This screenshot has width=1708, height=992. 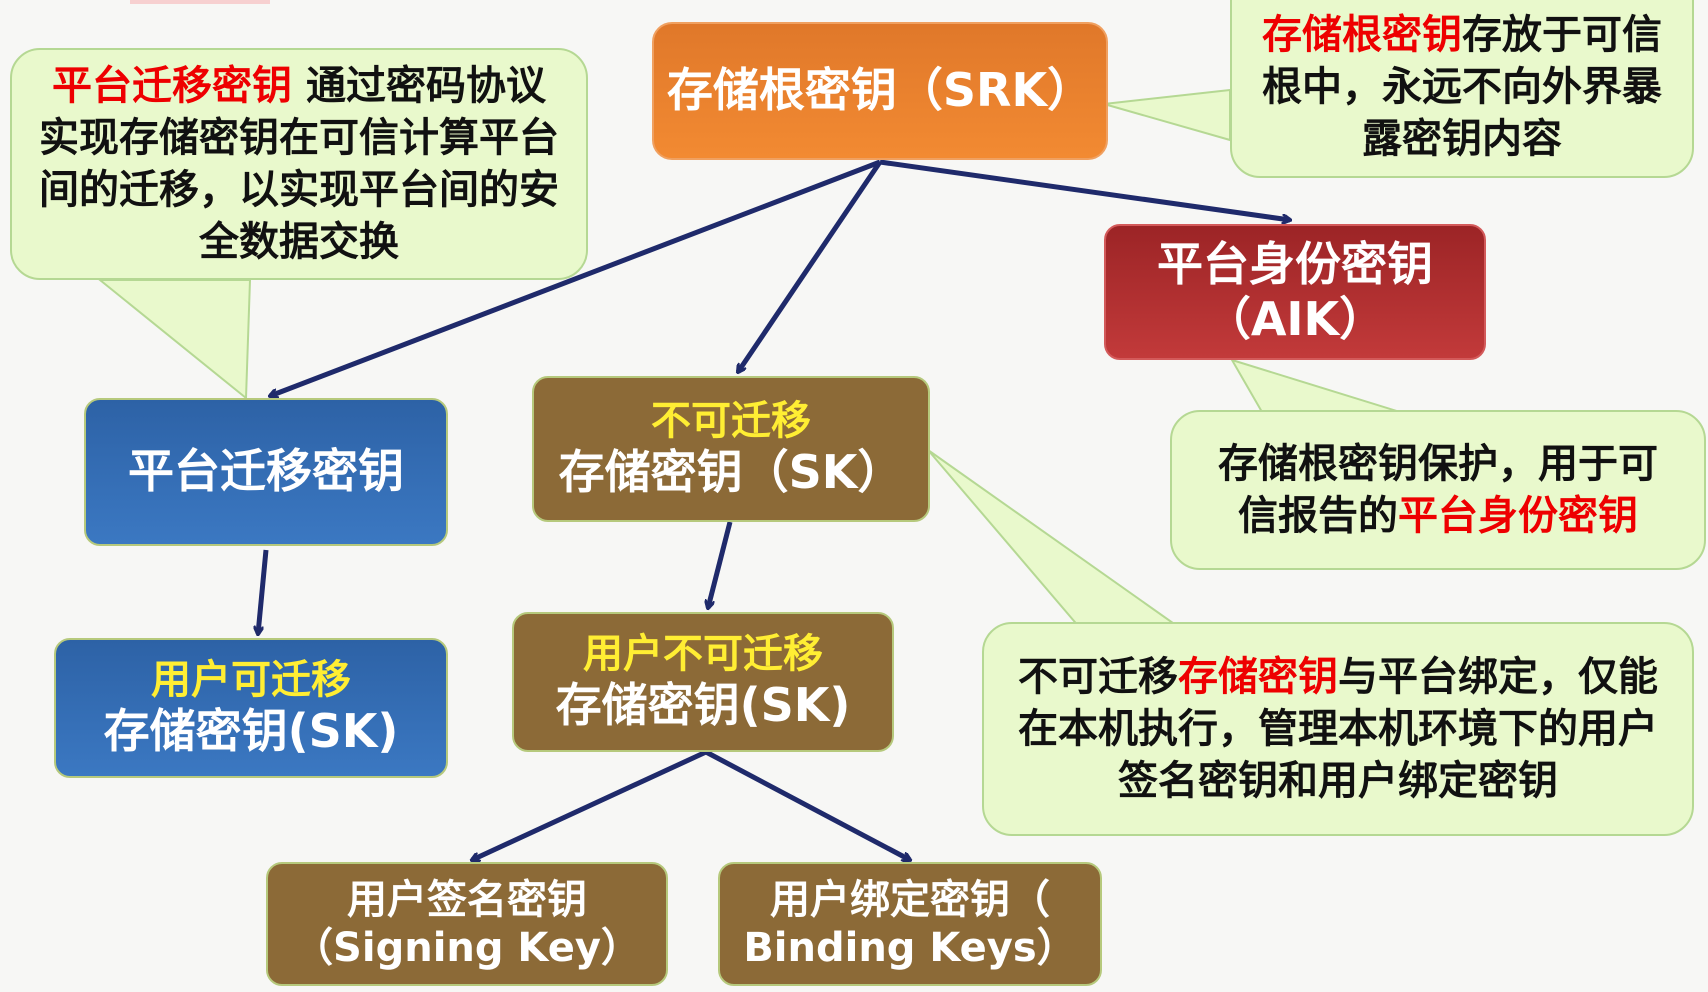 I want to click on node-aik-line1: 平台身份密钥, so click(x=1295, y=263).